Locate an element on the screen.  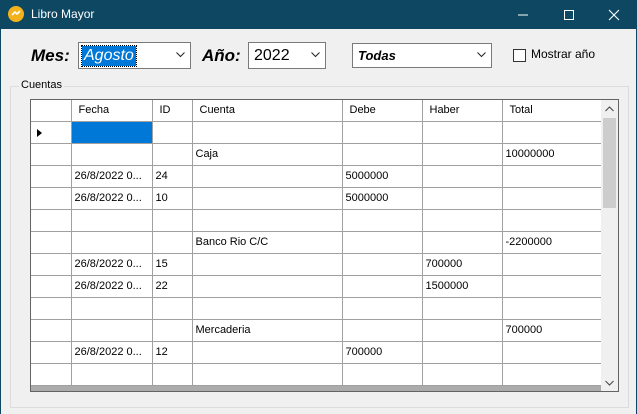
table-row: Caja 10000000 is located at coordinates (316, 154).